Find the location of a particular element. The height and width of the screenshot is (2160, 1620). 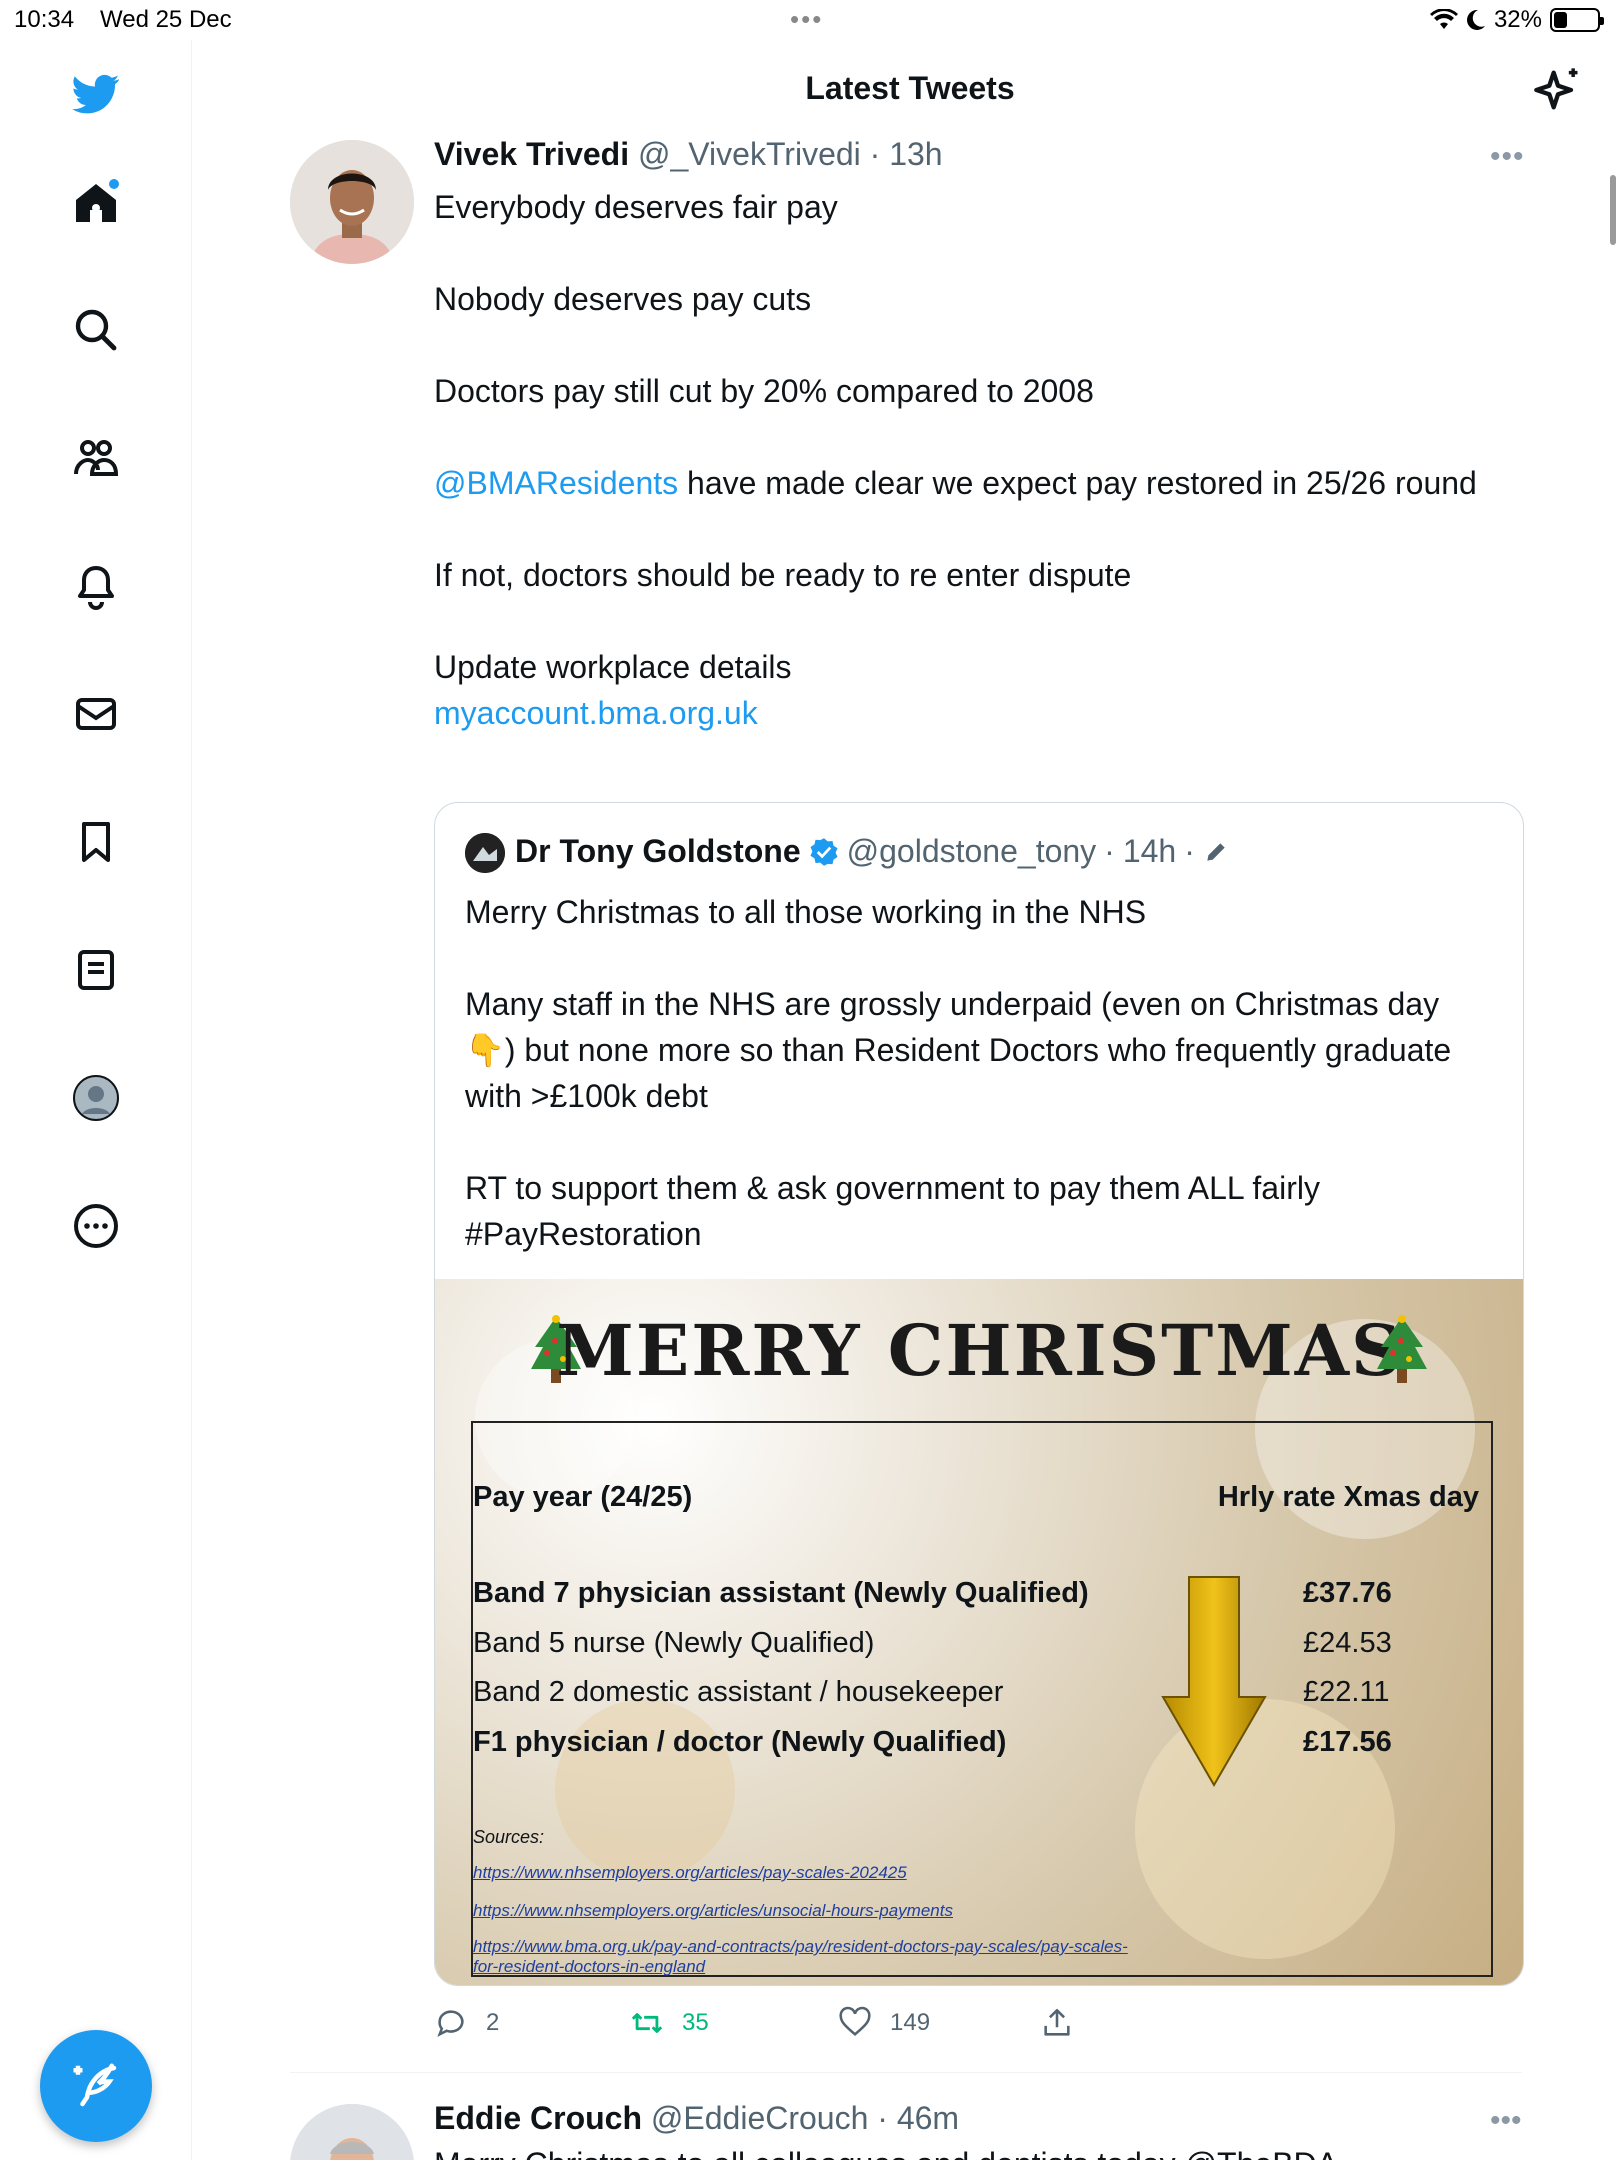

status-date: Wed 25 Dec is located at coordinates (166, 19).